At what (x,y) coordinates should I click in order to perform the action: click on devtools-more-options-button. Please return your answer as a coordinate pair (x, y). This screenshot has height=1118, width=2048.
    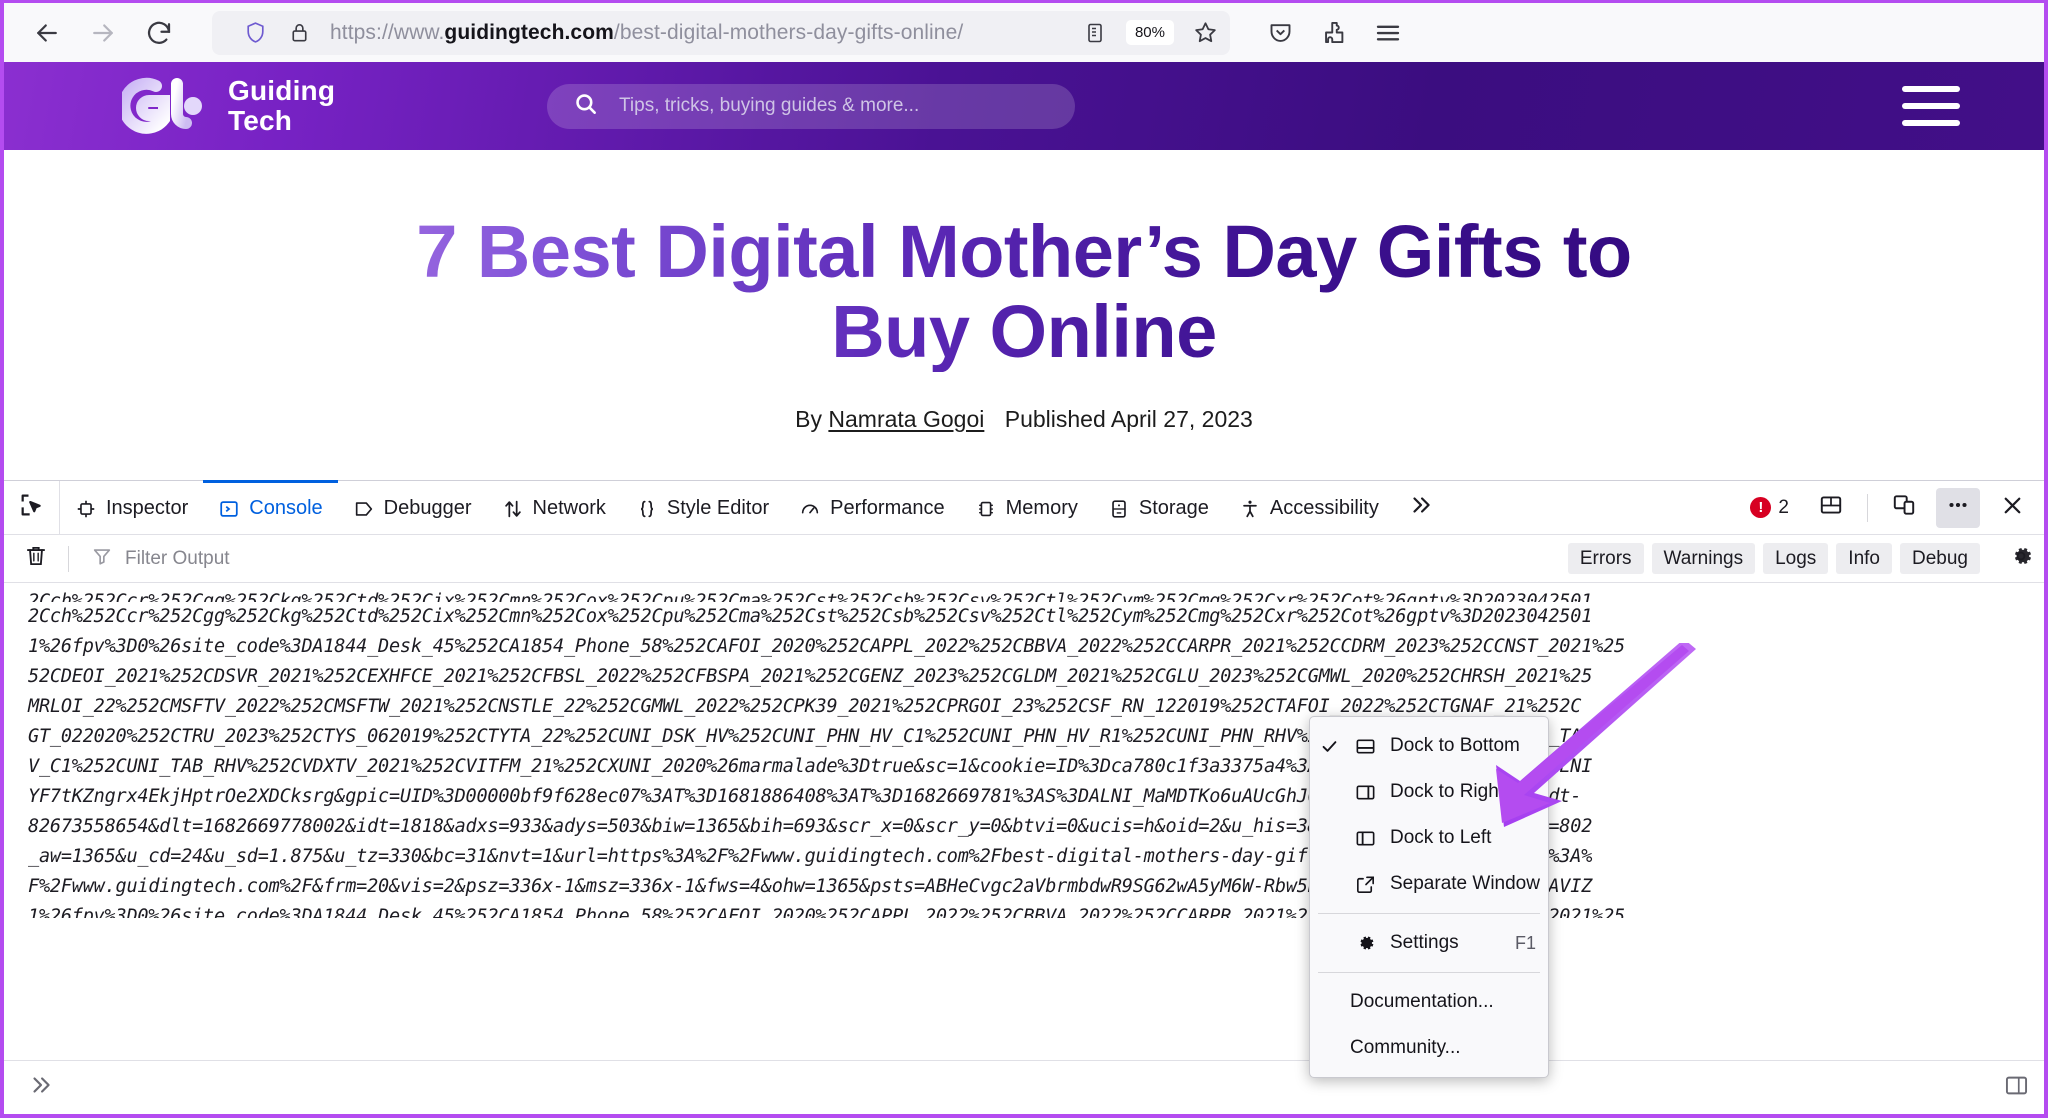
    Looking at the image, I should click on (1958, 507).